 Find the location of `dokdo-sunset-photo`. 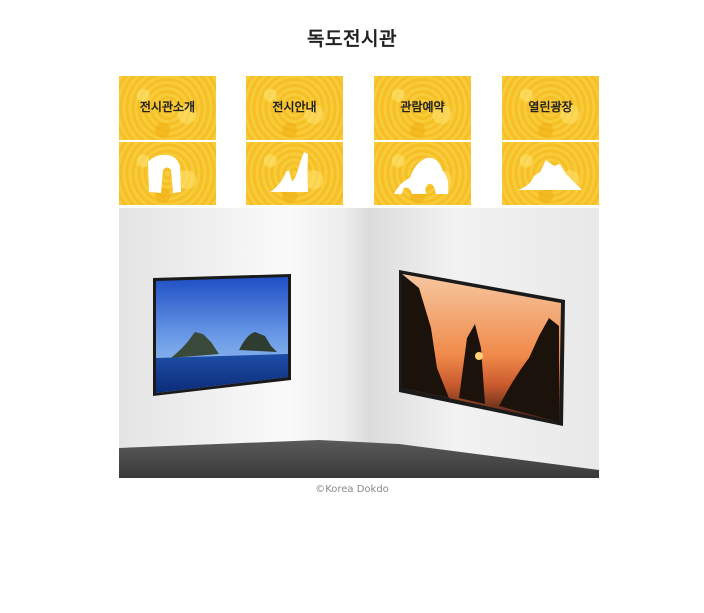

dokdo-sunset-photo is located at coordinates (482, 348).